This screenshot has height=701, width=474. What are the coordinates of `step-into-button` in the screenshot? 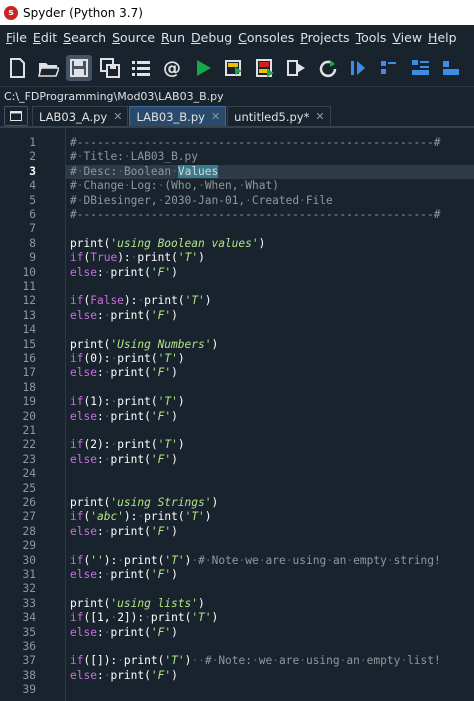 It's located at (420, 68).